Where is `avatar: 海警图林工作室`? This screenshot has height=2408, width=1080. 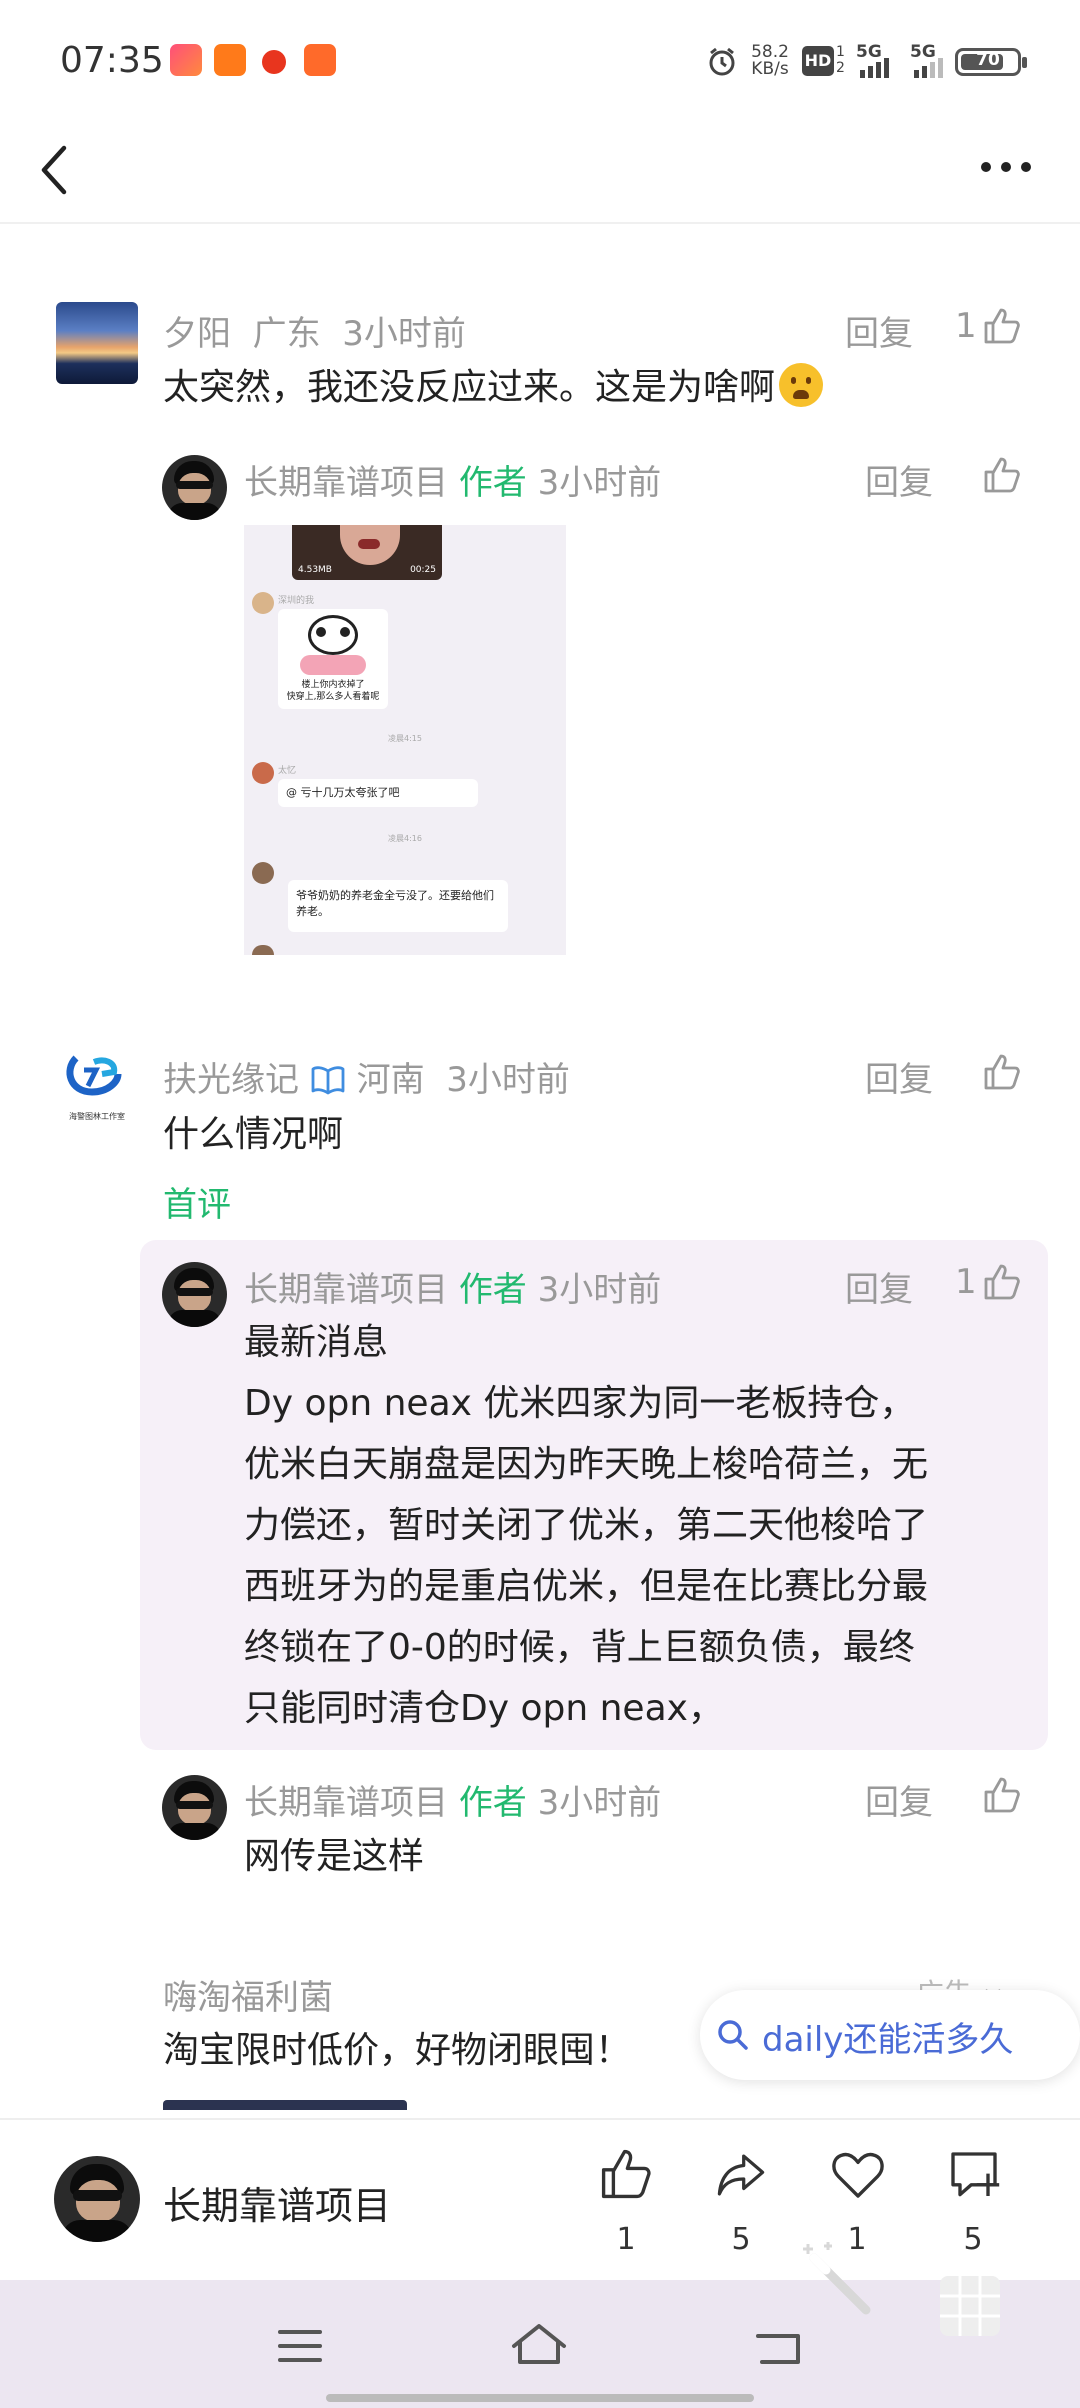
avatar: 海警图林工作室 is located at coordinates (97, 1089).